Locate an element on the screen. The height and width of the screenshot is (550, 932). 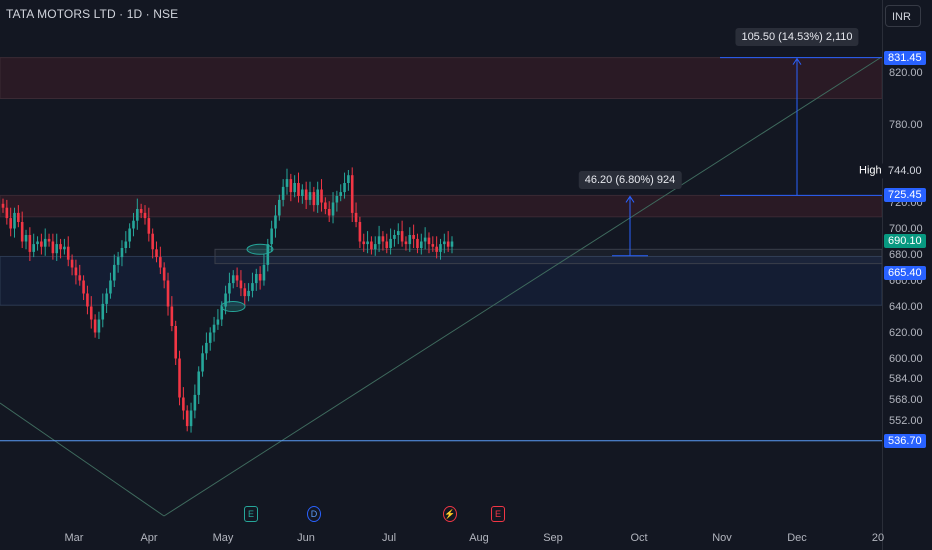
range-box is located at coordinates (548, 256).